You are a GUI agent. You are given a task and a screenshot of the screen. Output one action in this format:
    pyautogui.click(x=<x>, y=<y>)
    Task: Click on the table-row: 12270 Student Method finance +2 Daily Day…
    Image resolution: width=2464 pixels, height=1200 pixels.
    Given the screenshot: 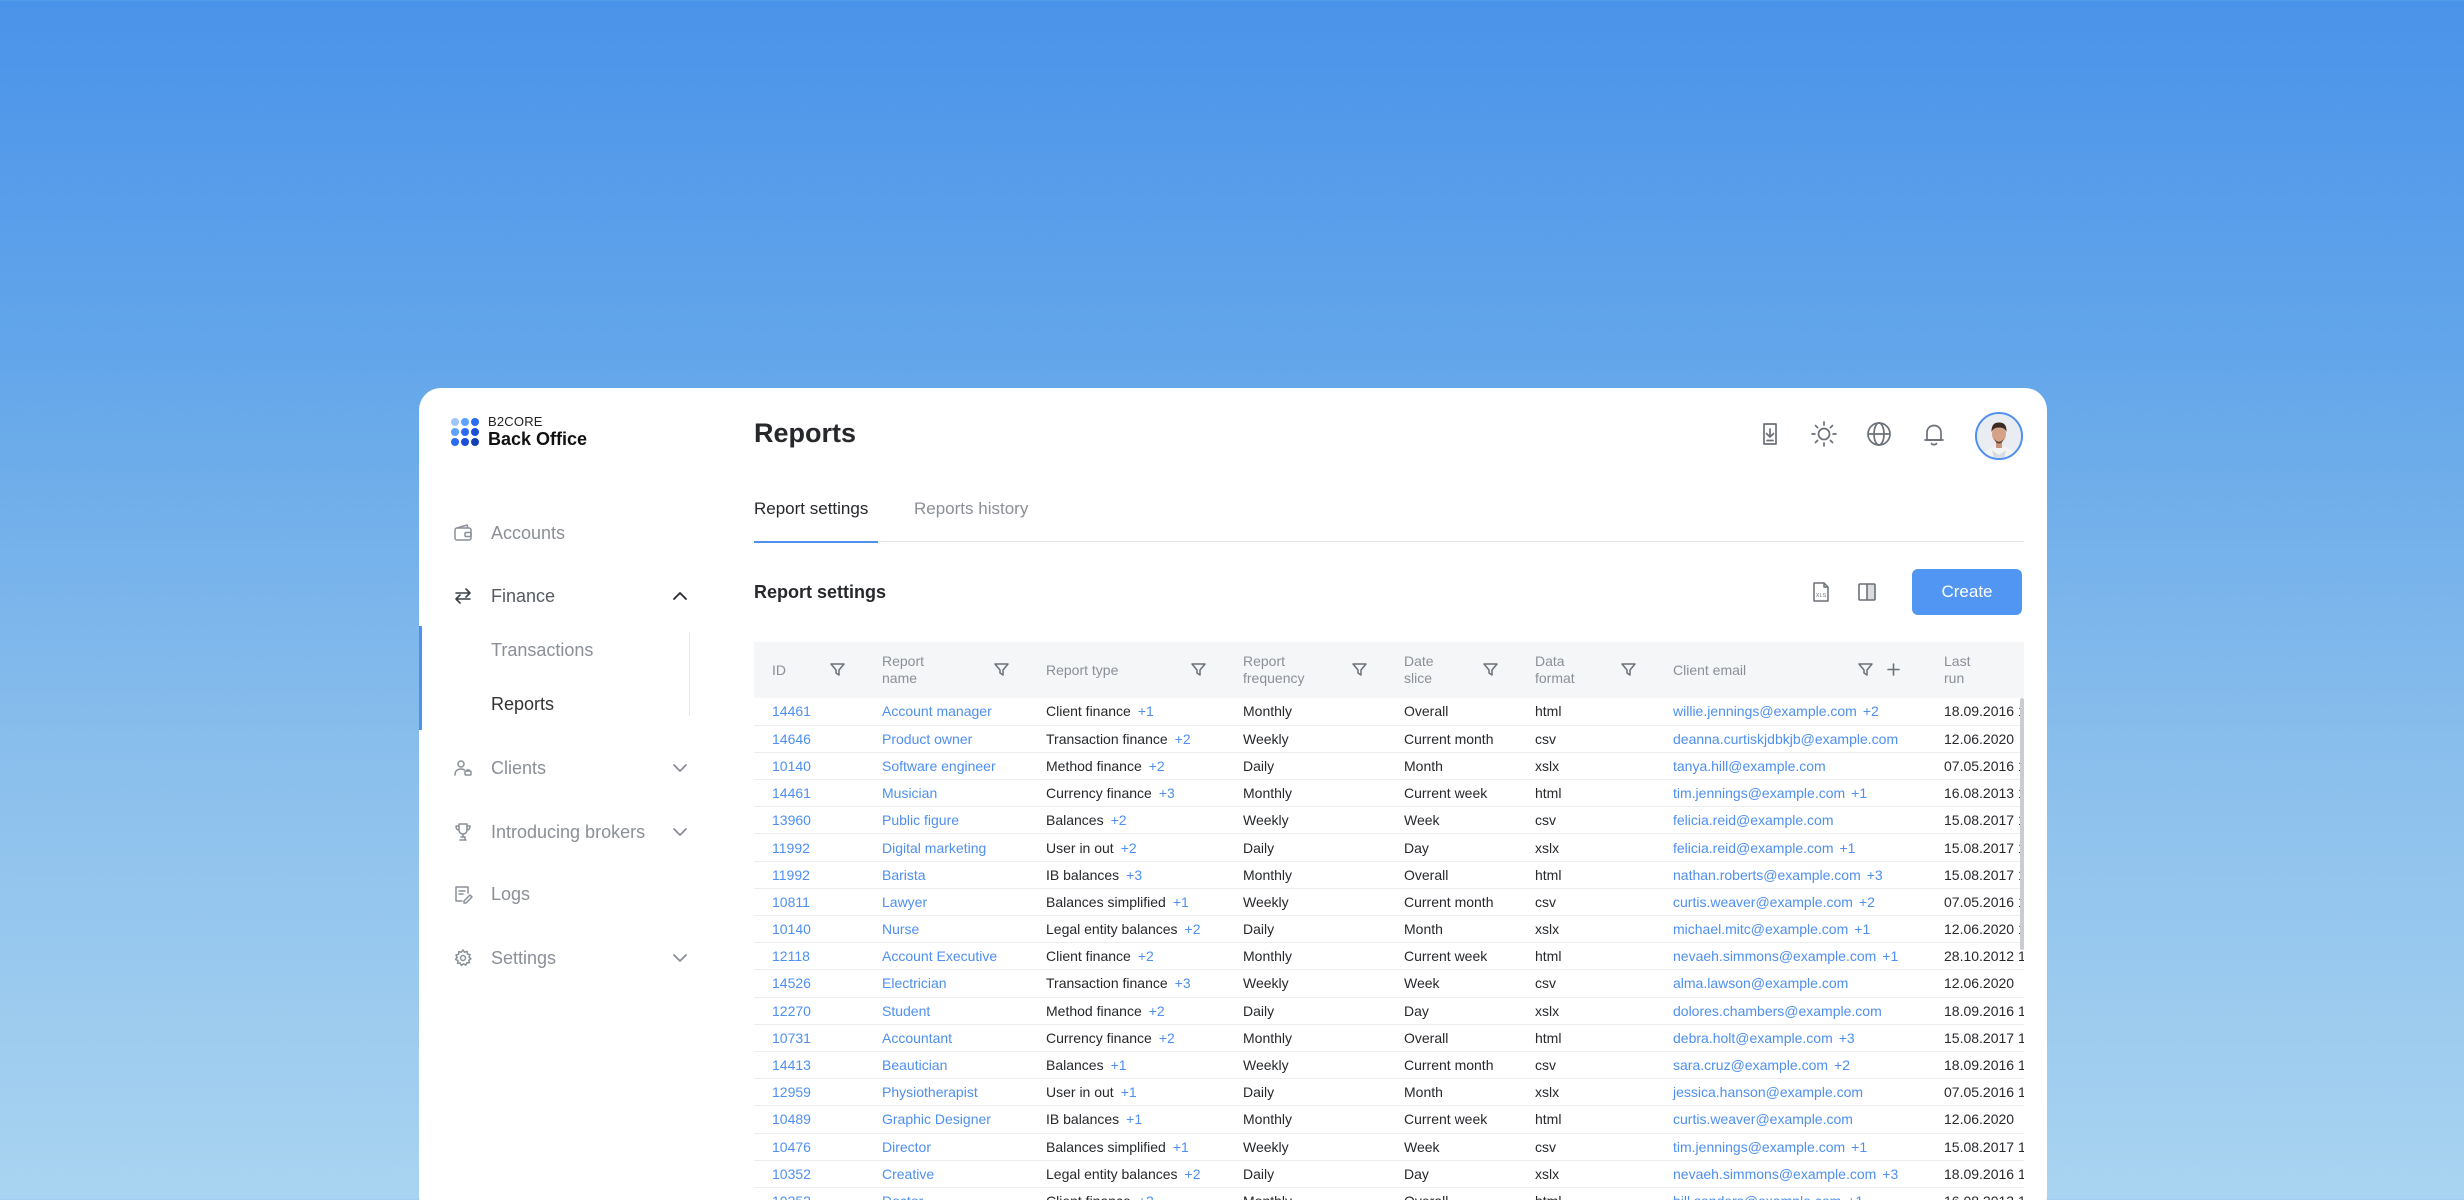 What is the action you would take?
    pyautogui.click(x=1389, y=1011)
    